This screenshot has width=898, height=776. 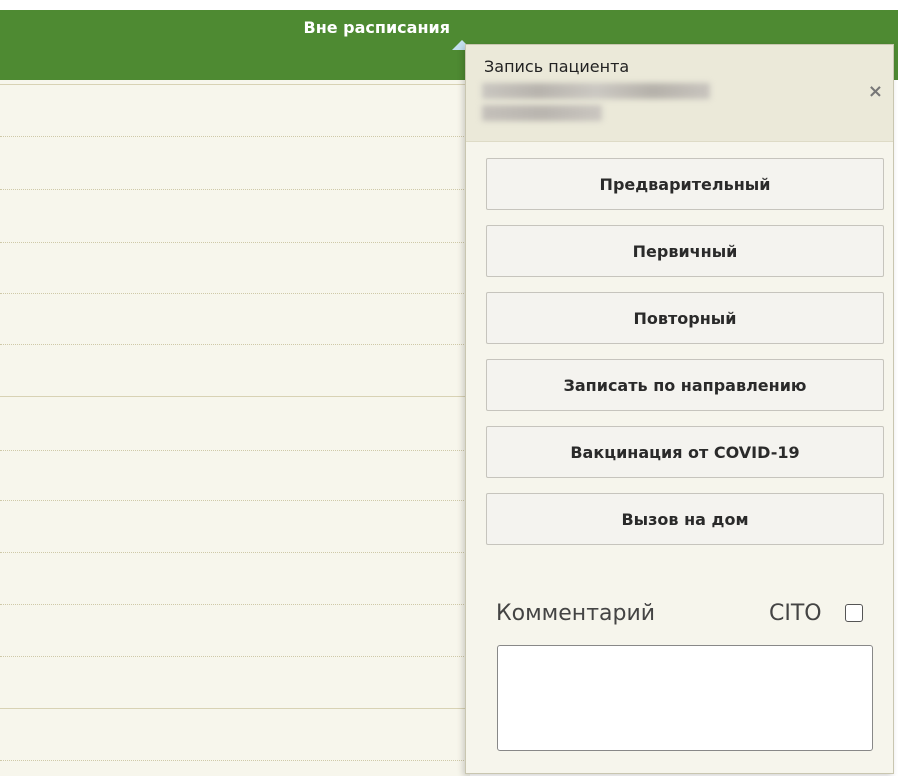 I want to click on popup-header: Запись пациента ×, so click(x=679, y=93).